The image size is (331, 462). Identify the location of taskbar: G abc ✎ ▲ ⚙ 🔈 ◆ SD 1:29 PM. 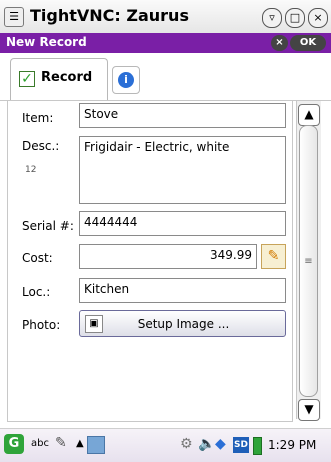
(165, 445).